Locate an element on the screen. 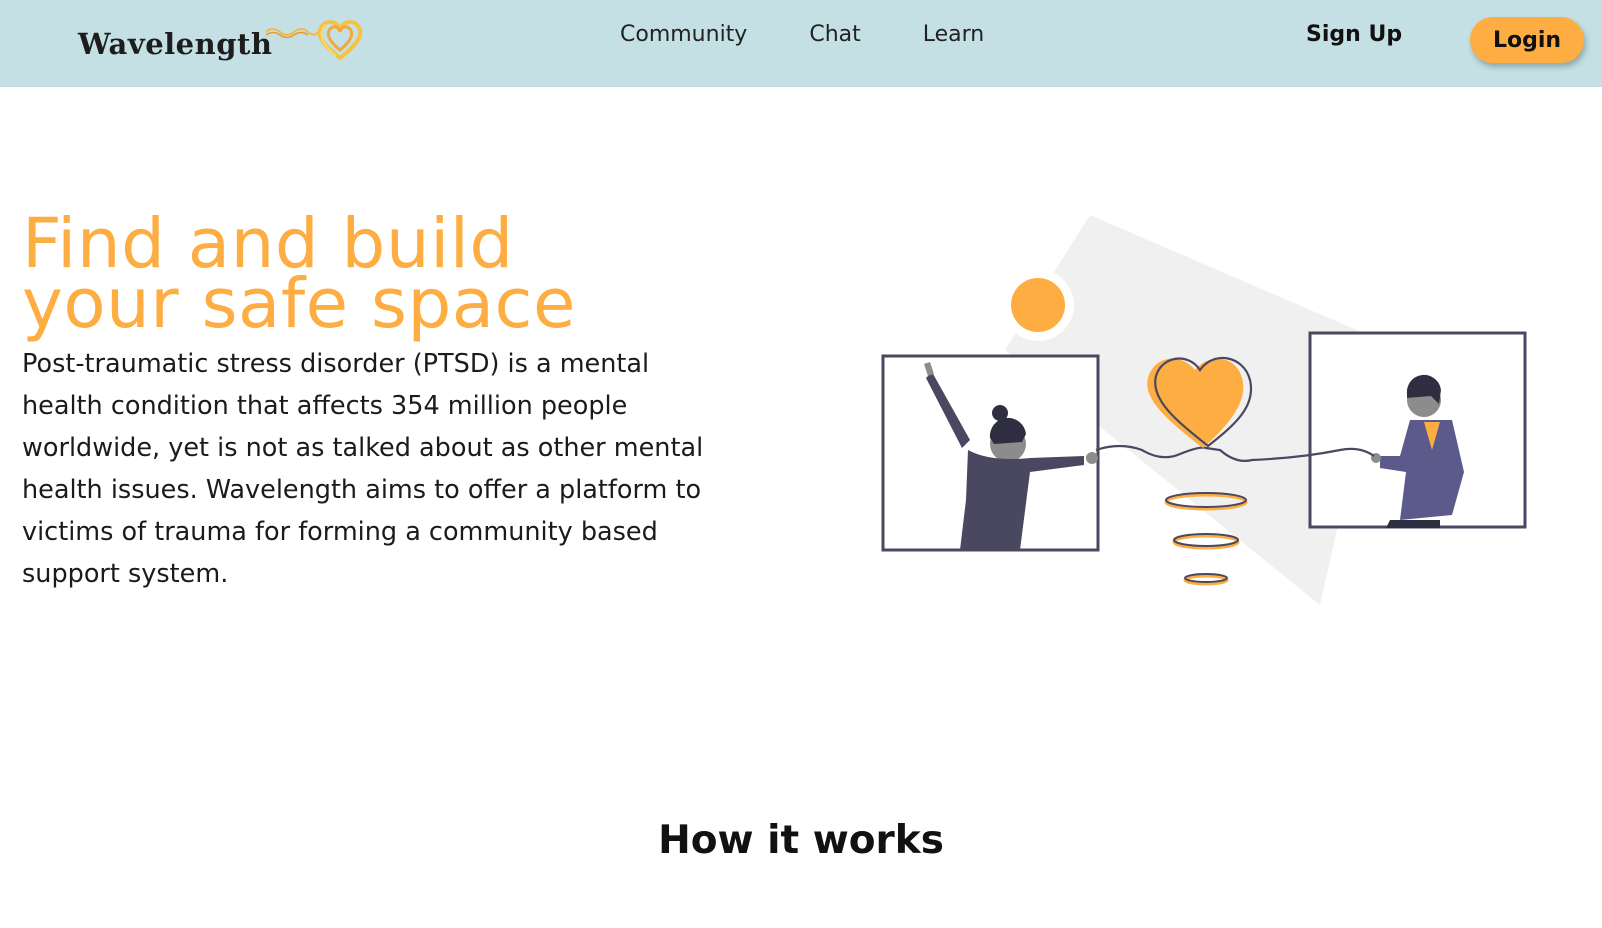  hero-title-line-2: your safe space is located at coordinates (299, 304).